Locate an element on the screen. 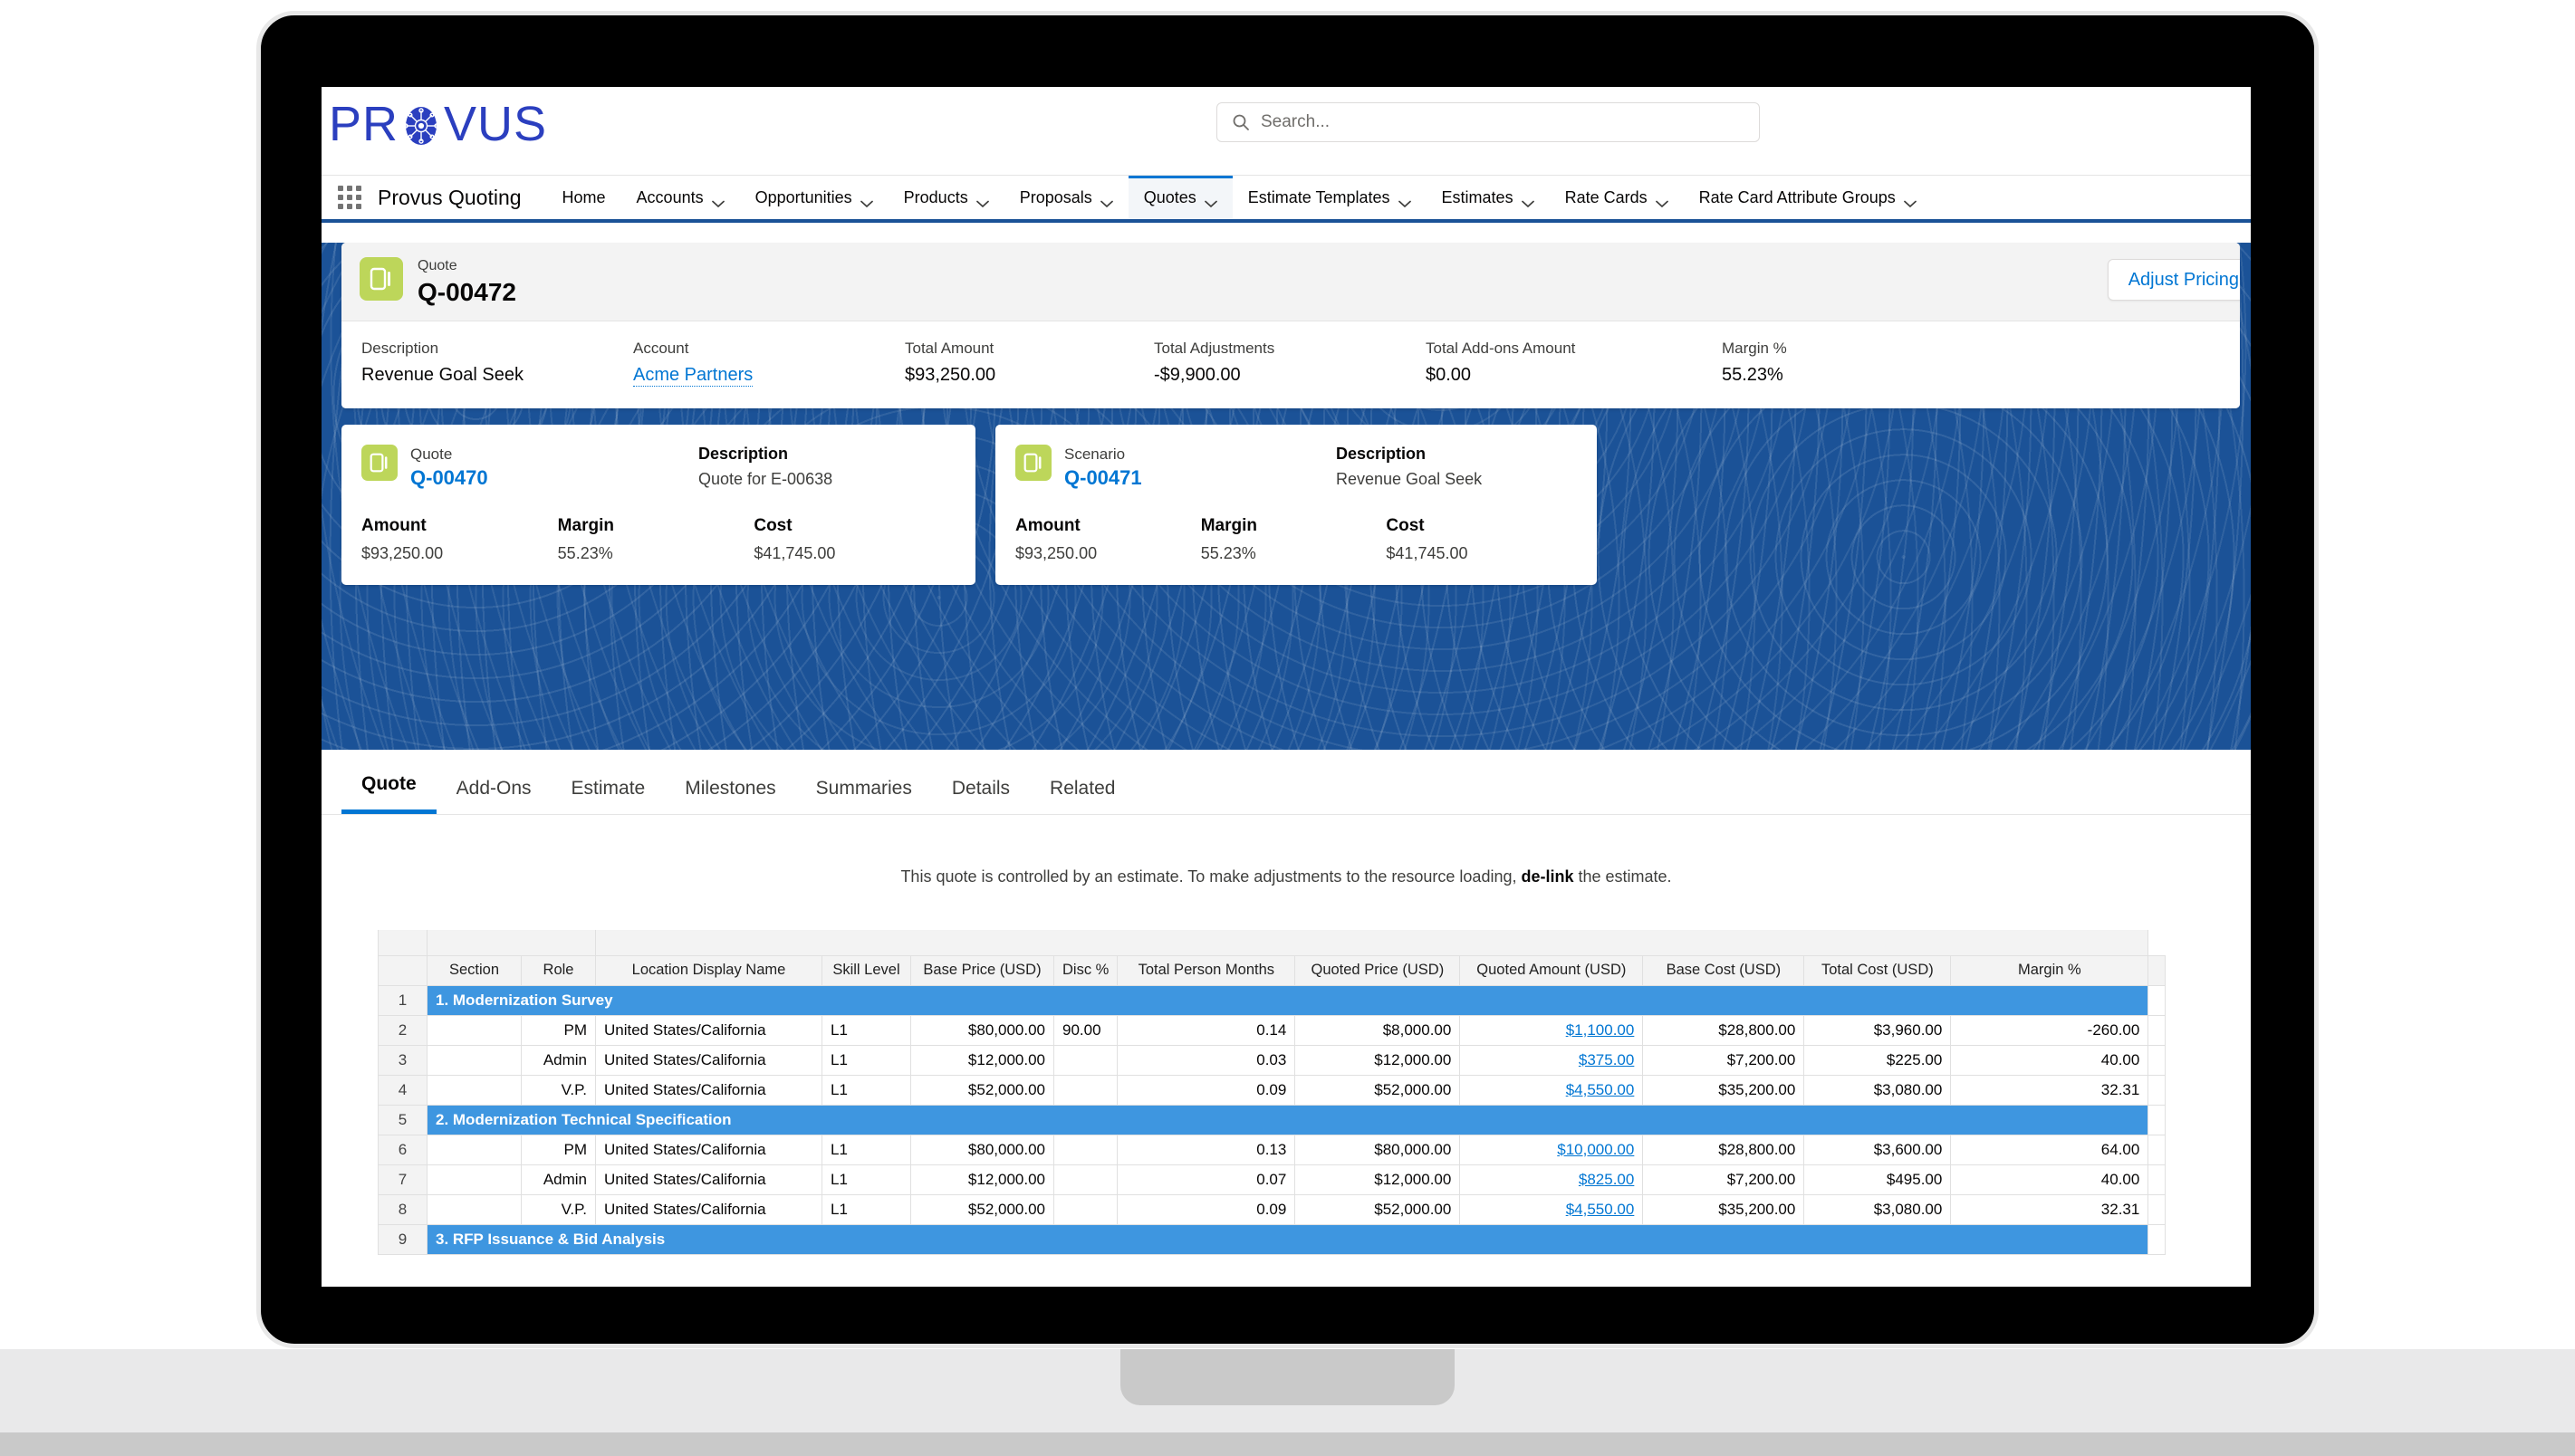 Image resolution: width=2575 pixels, height=1456 pixels. grid-cell-total-cost: $3,960.00 is located at coordinates (1877, 1030).